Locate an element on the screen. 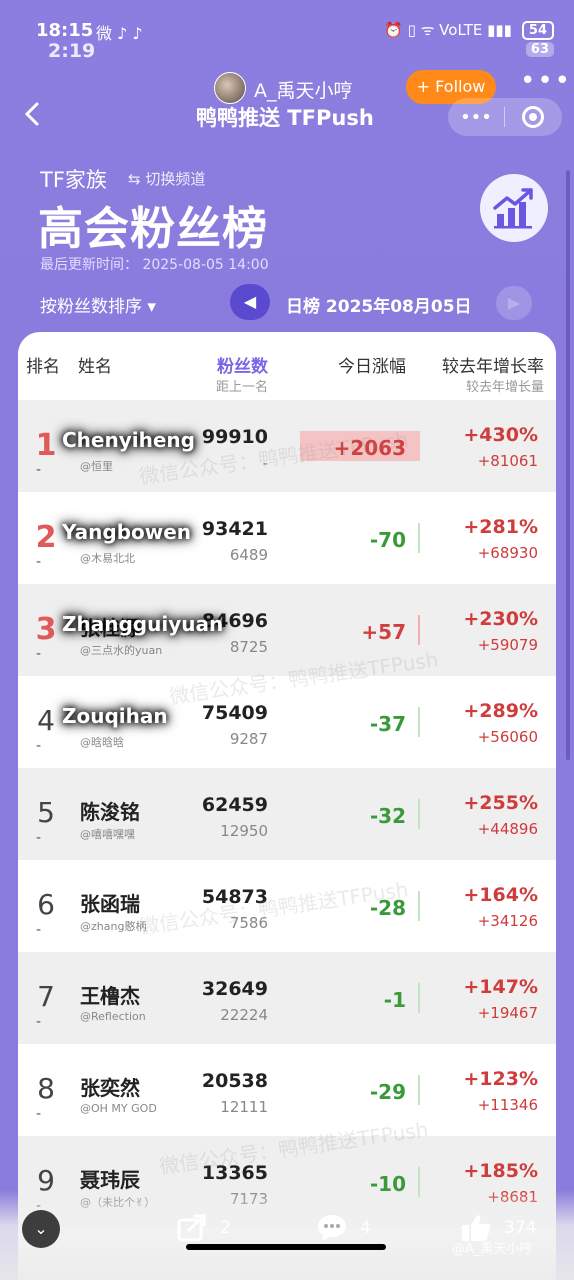  rank-number: 2 is located at coordinates (46, 537).